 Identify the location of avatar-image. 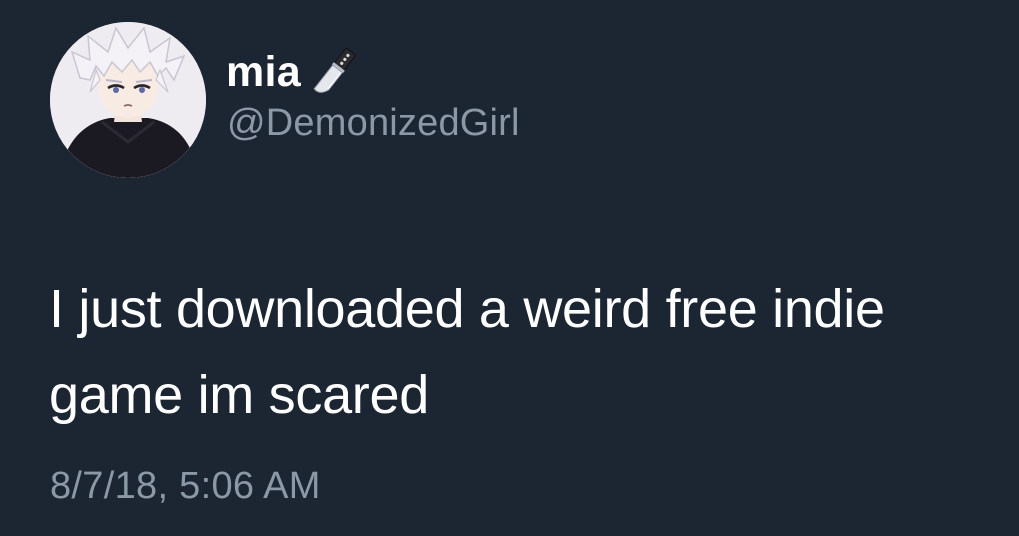
(128, 100).